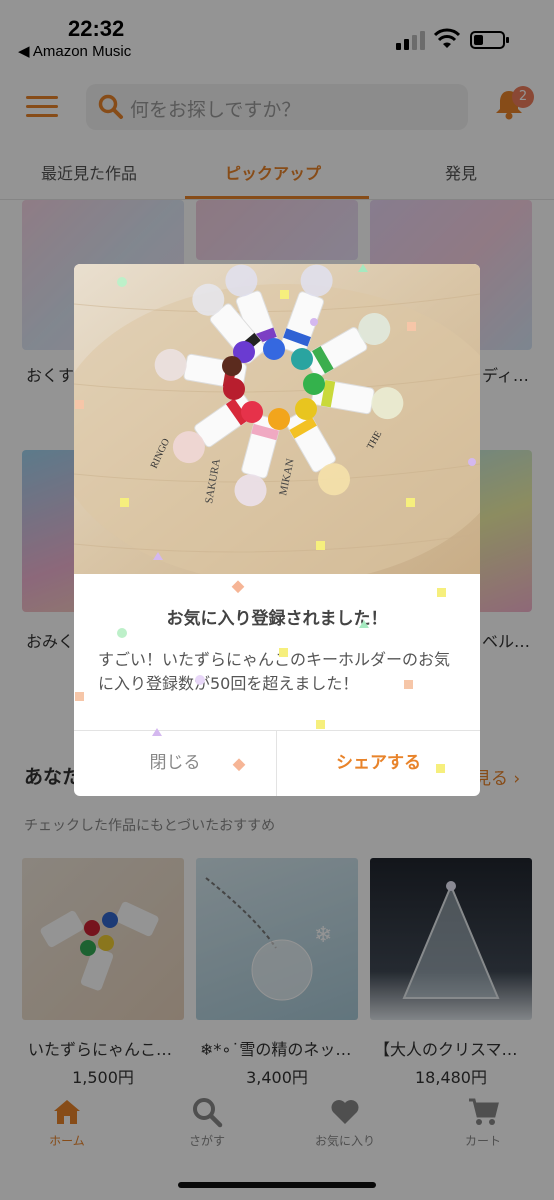  Describe the element at coordinates (175, 763) in the screenshot. I see `close-button: 閉じる` at that location.